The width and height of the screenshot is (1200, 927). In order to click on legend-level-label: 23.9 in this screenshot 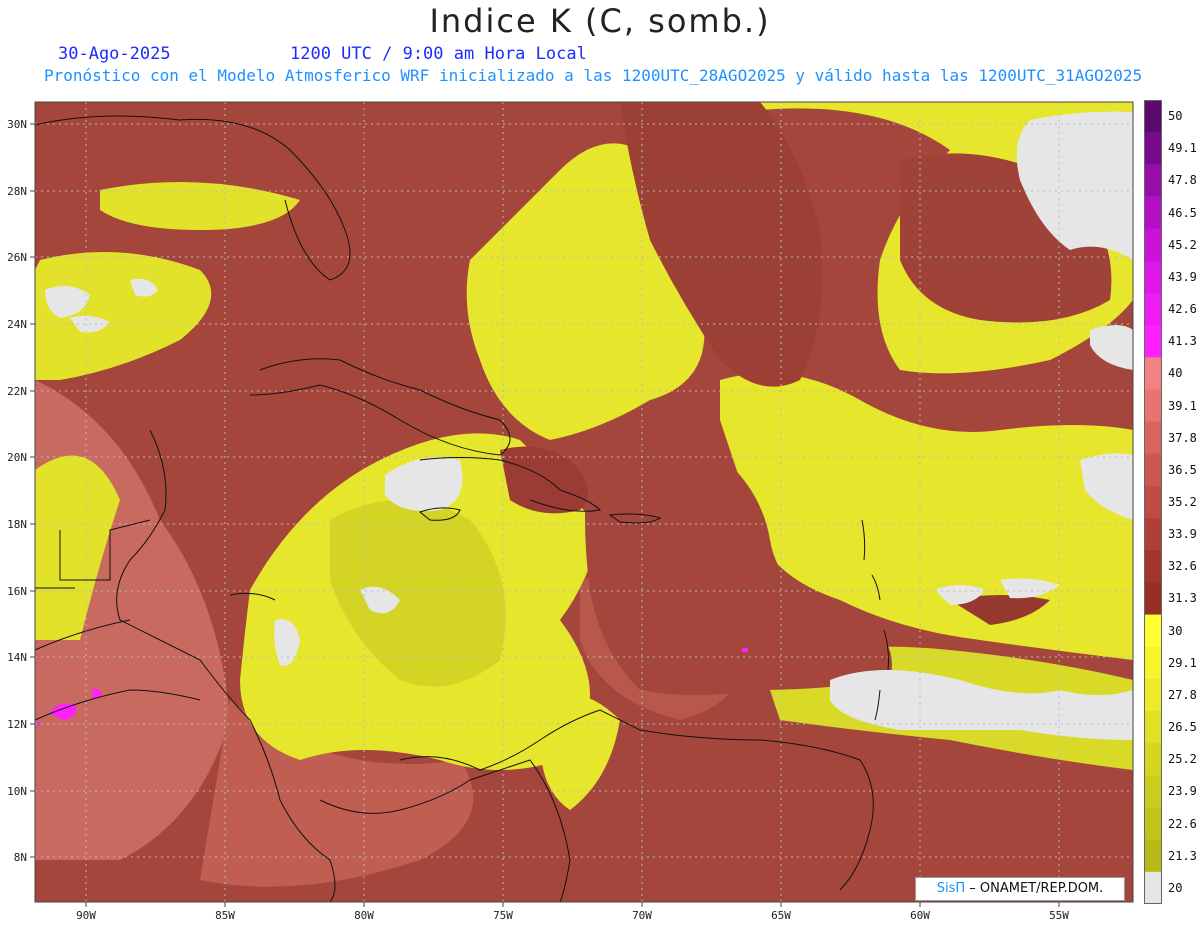, I will do `click(1182, 791)`.